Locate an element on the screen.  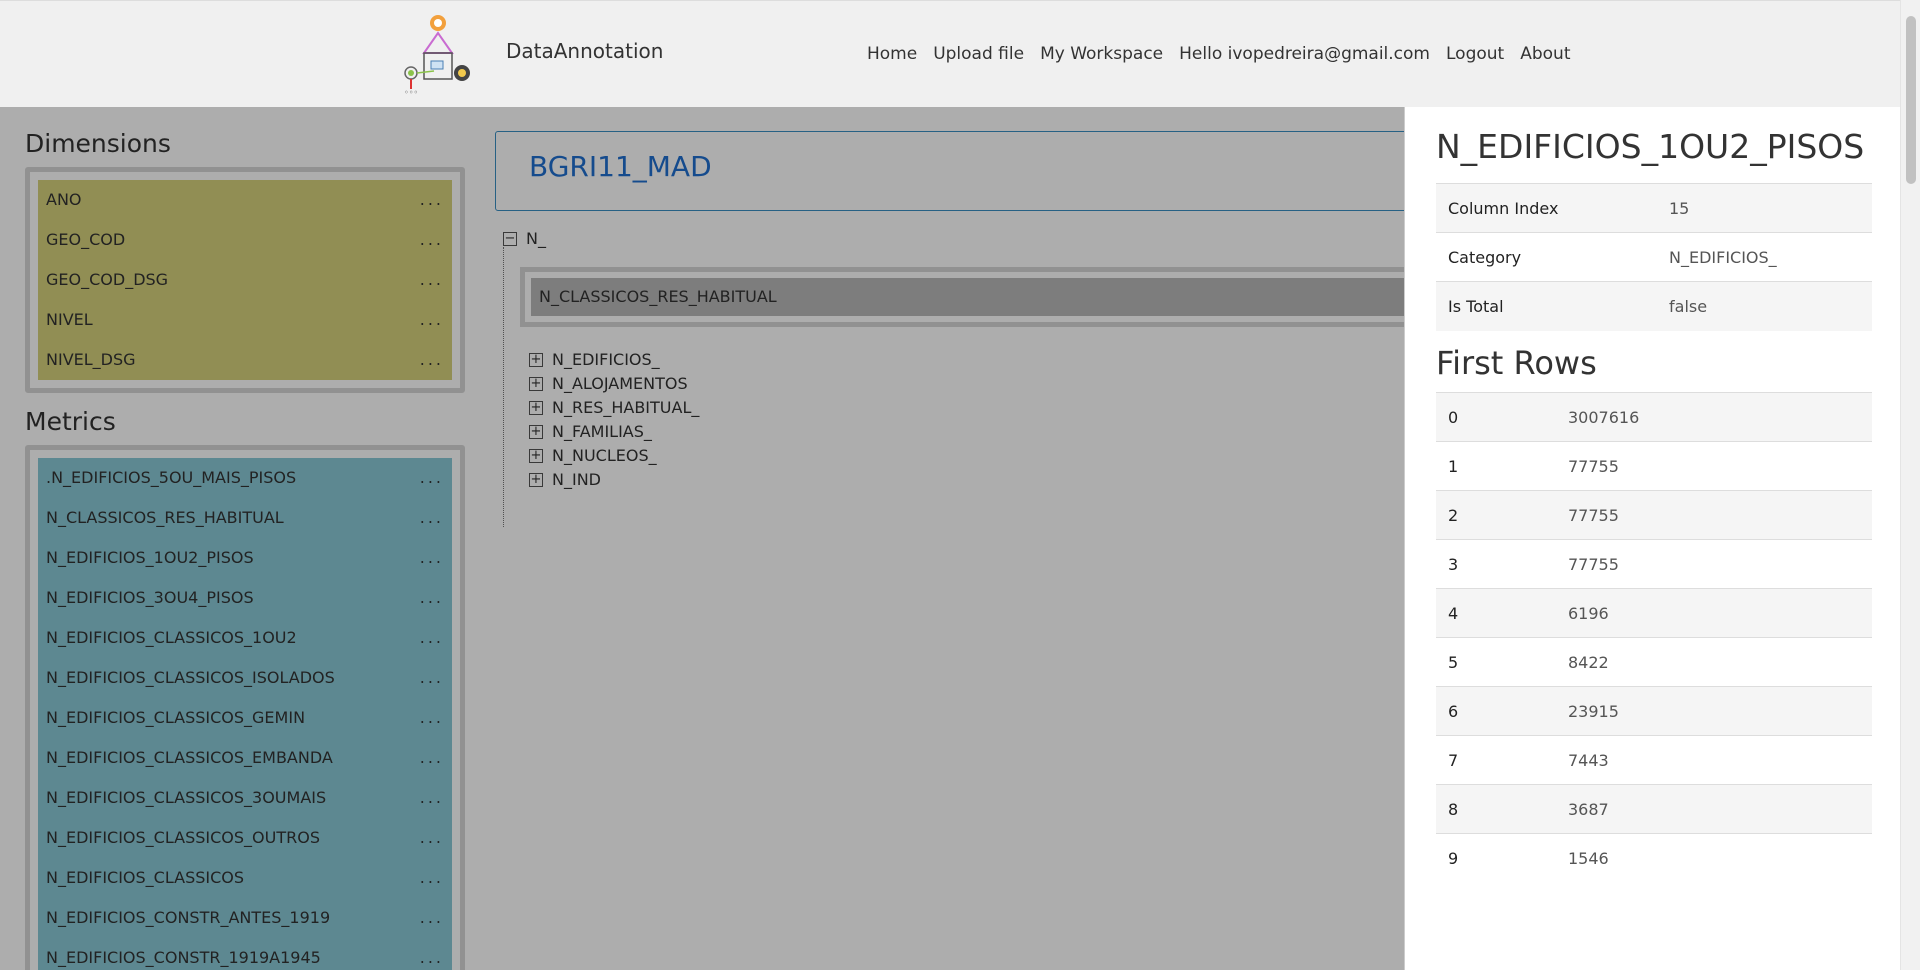
row-index: 6 is located at coordinates (1496, 711).